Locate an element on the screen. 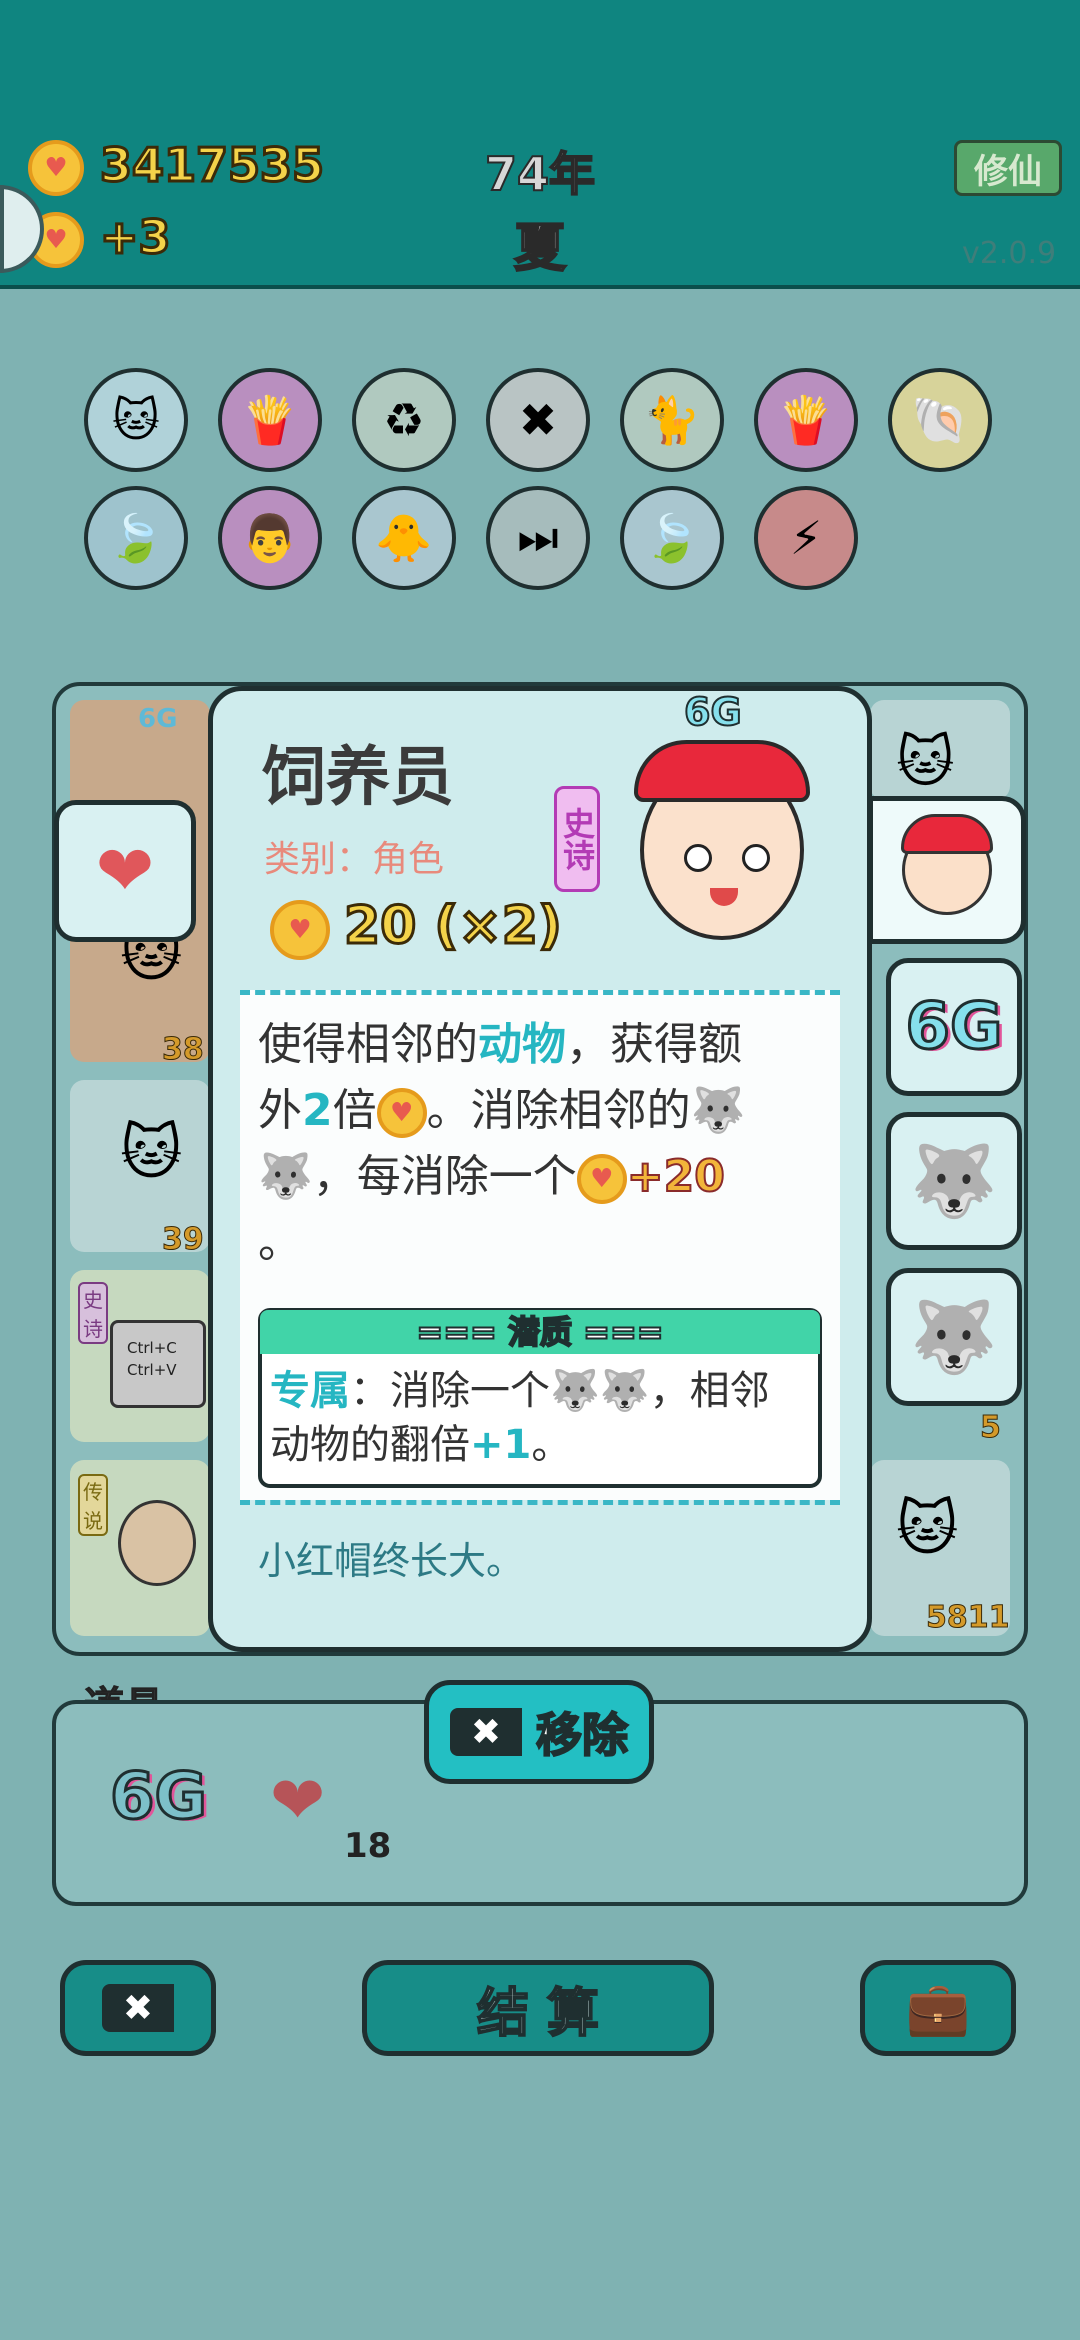 This screenshot has height=2340, width=1080. sixg-badge: 6G is located at coordinates (713, 712).